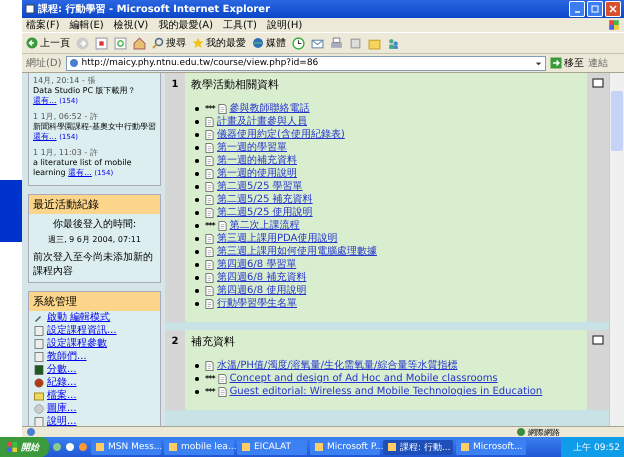 Image resolution: width=624 pixels, height=457 pixels. I want to click on section-number: 2, so click(175, 341).